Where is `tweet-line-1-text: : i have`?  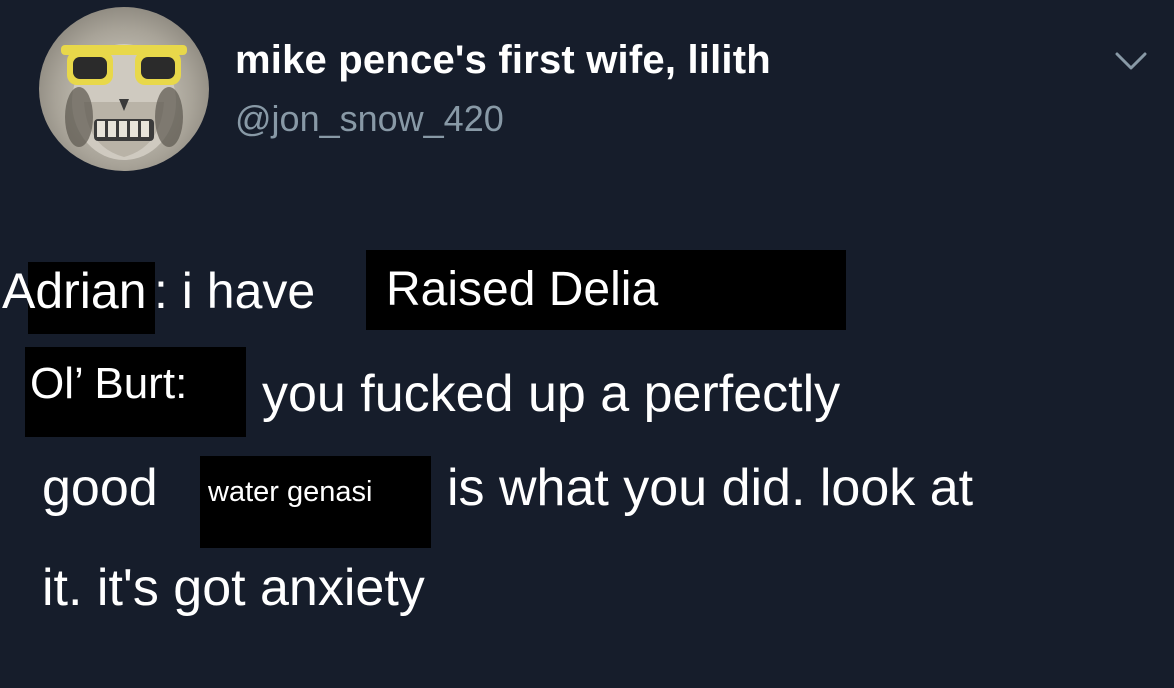
tweet-line-1-text: : i have is located at coordinates (235, 291).